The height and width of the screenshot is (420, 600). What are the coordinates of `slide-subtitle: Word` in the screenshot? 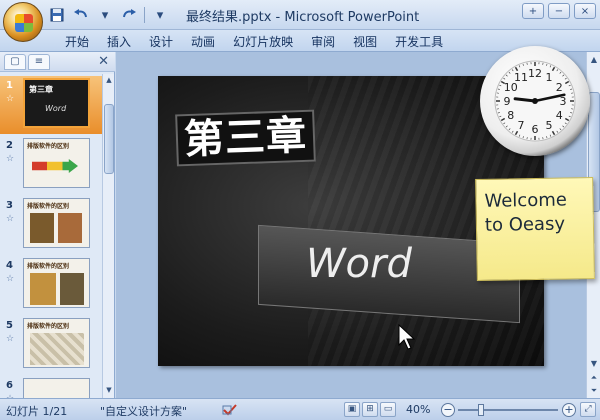 It's located at (359, 264).